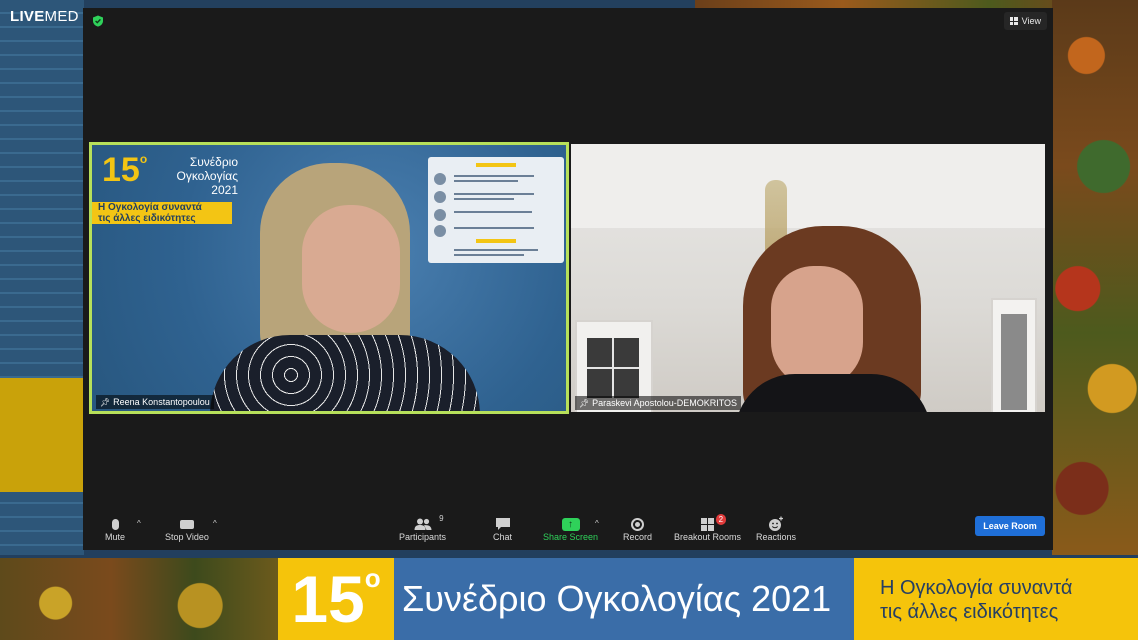 The height and width of the screenshot is (640, 1138). Describe the element at coordinates (336, 599) in the screenshot. I see `banner-number: 15o` at that location.